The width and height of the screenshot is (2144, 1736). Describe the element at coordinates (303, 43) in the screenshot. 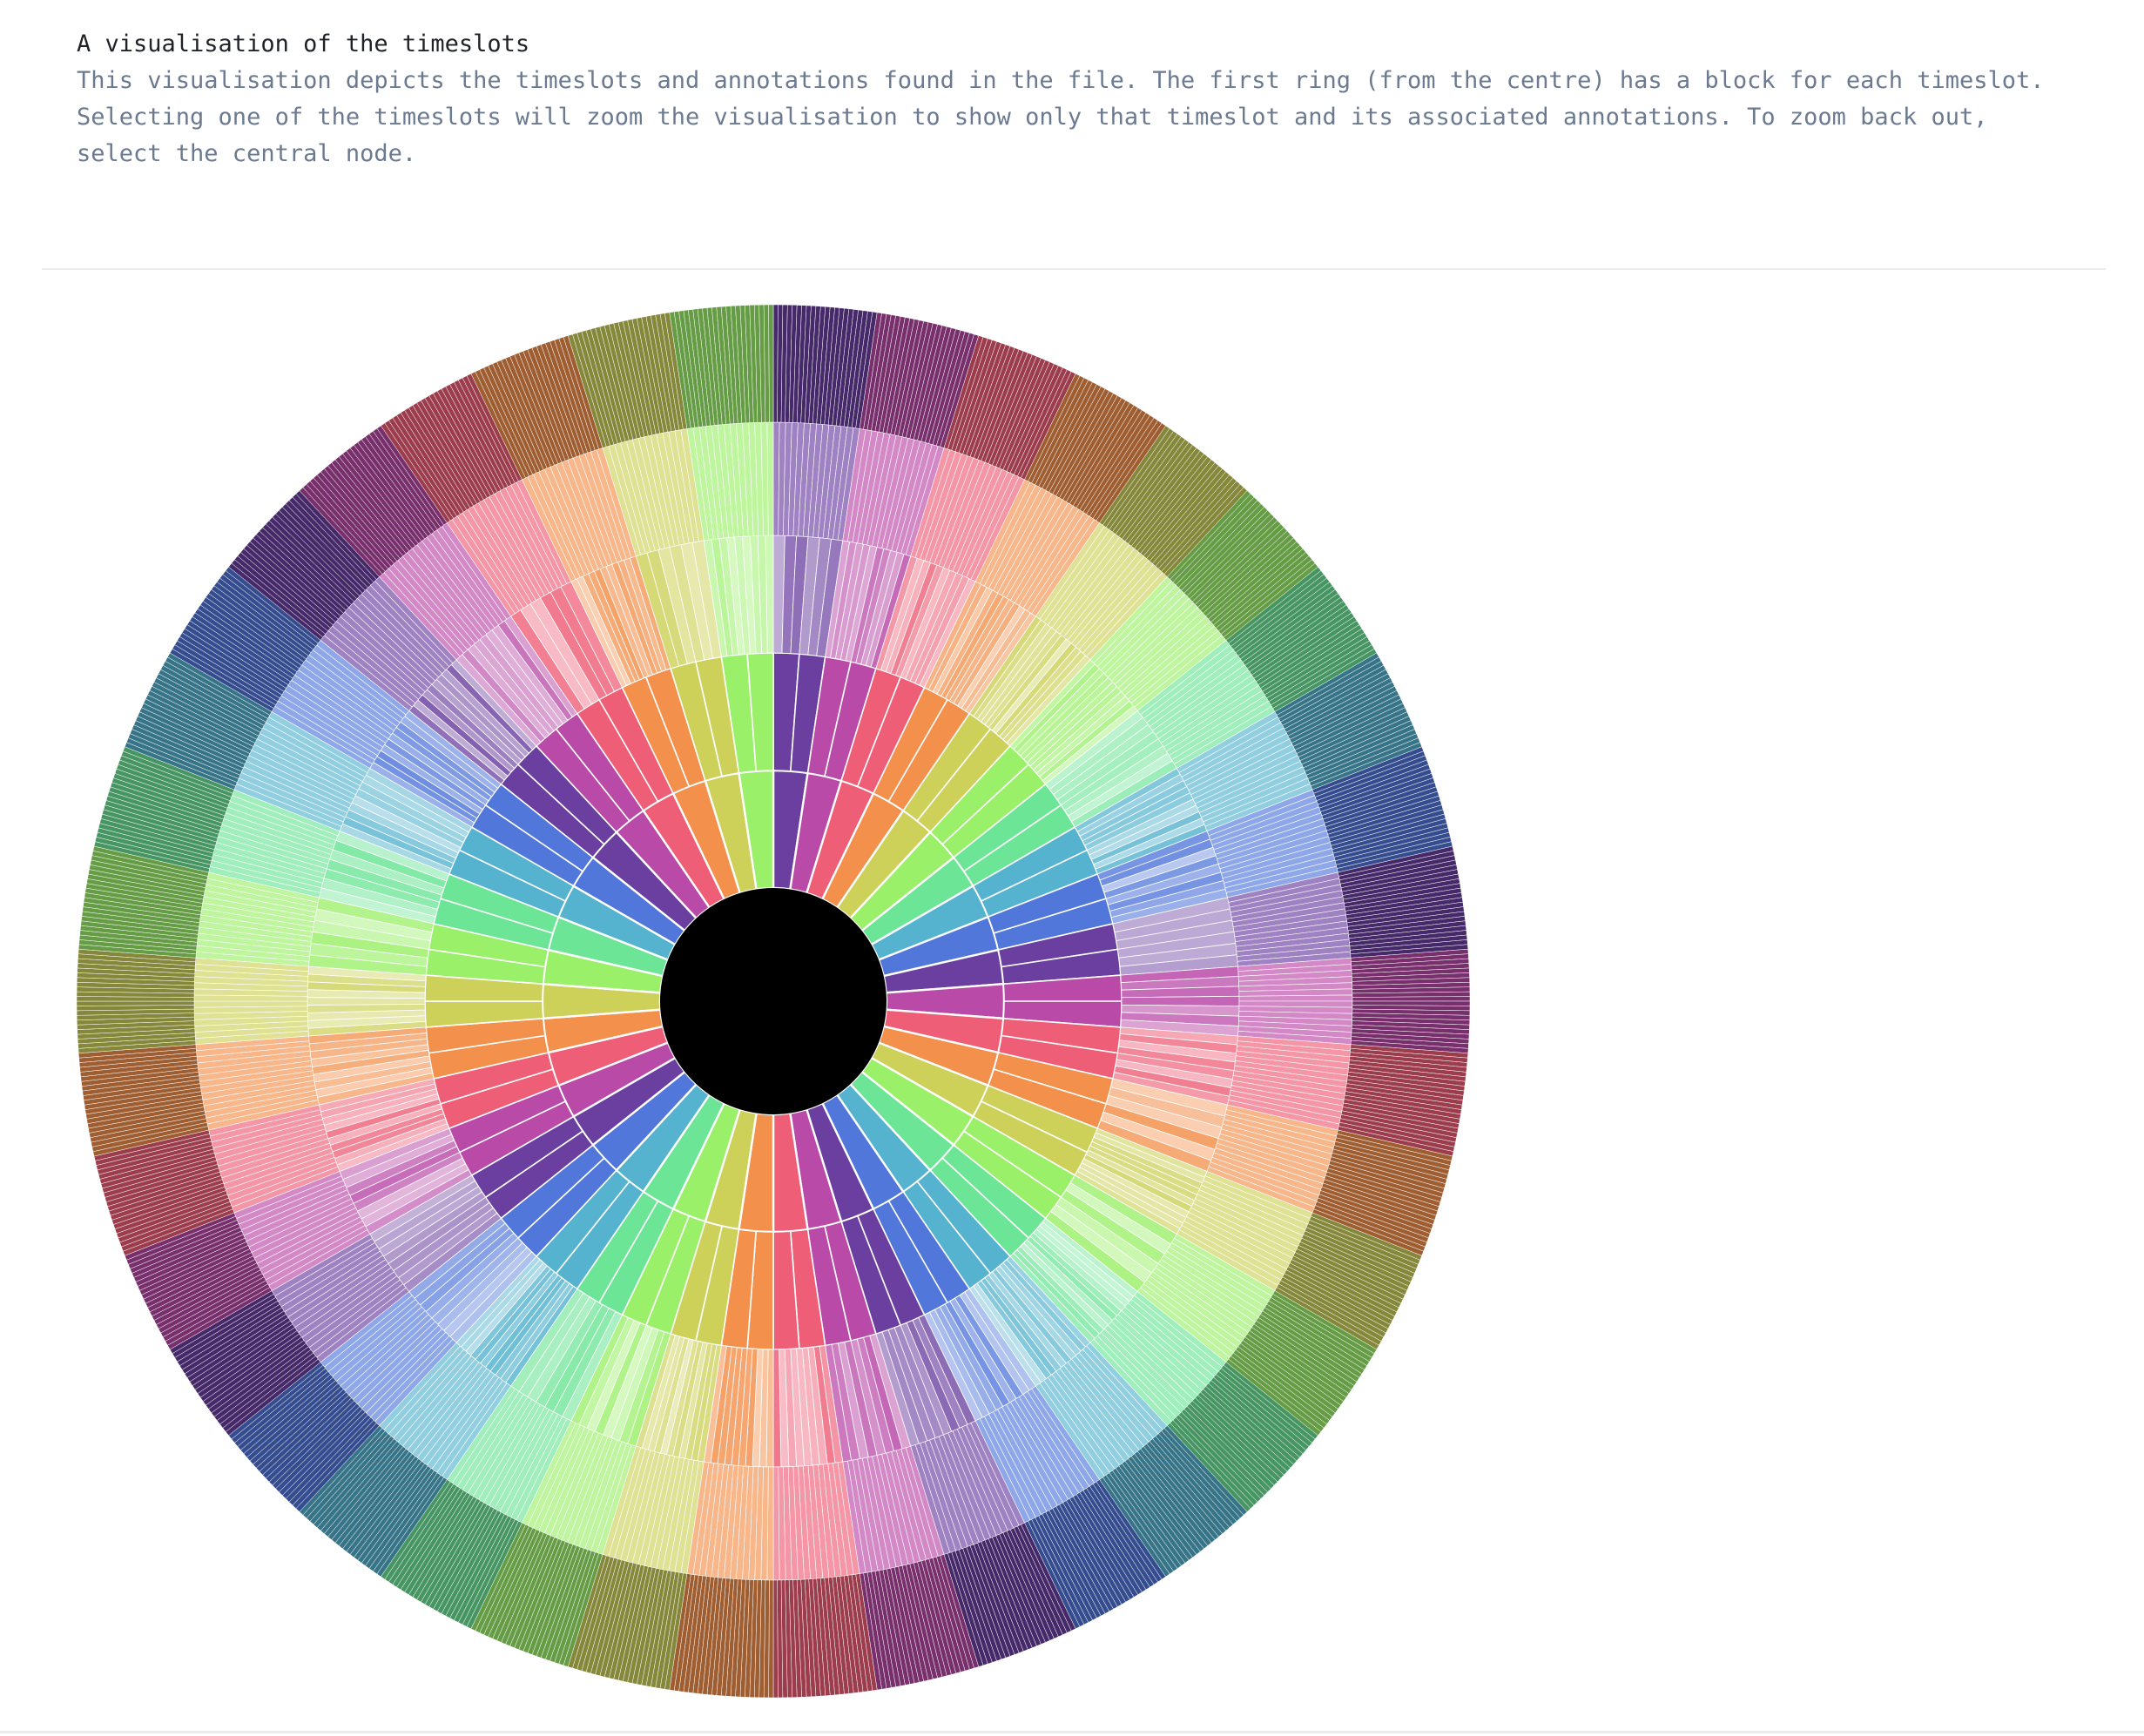

I see `page-title: A visualisation of the timeslots` at that location.